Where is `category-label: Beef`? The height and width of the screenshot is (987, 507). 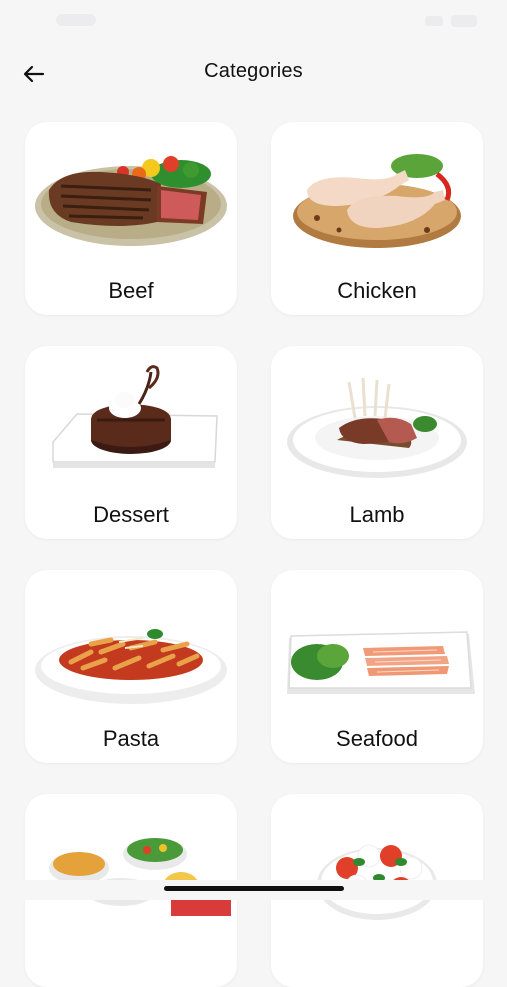 category-label: Beef is located at coordinates (131, 290).